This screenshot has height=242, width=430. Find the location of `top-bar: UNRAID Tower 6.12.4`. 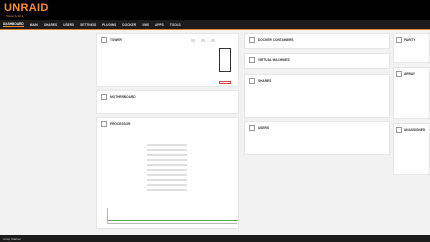

top-bar: UNRAID Tower 6.12.4 is located at coordinates (215, 10).